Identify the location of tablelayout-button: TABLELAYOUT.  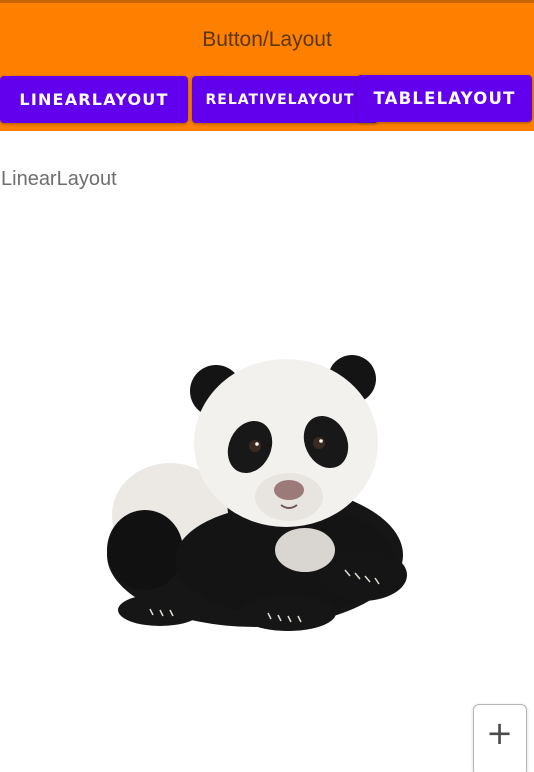
(444, 98).